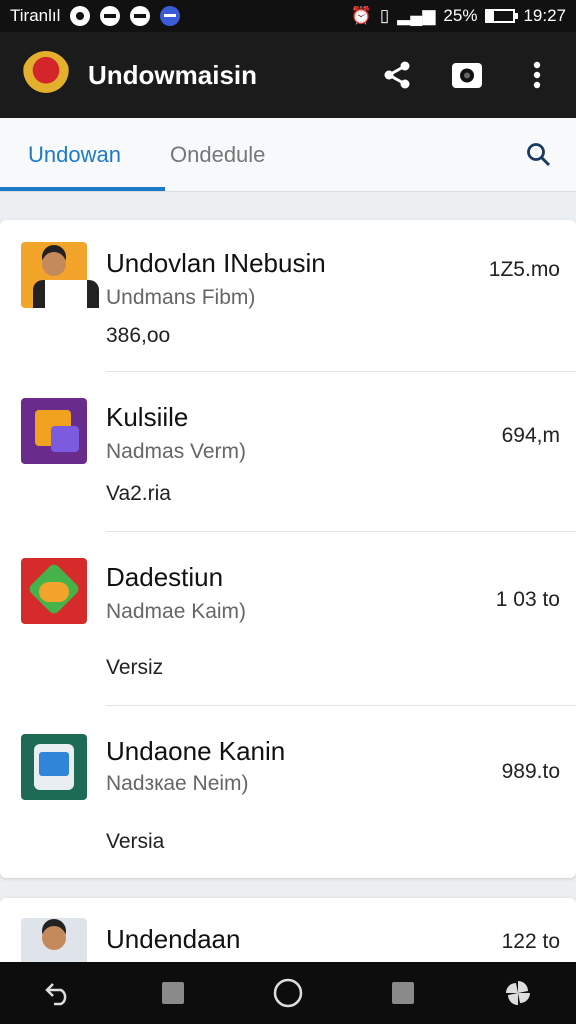 The width and height of the screenshot is (576, 1024). Describe the element at coordinates (530, 771) in the screenshot. I see `item-size: 989.to` at that location.